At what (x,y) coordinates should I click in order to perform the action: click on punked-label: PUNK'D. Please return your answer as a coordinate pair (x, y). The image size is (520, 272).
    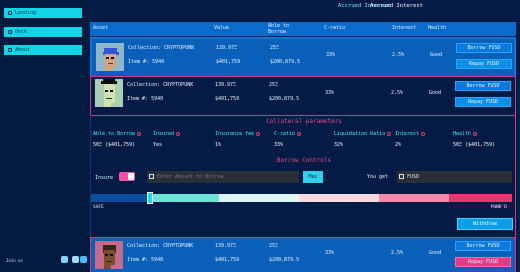
    Looking at the image, I should click on (498, 207).